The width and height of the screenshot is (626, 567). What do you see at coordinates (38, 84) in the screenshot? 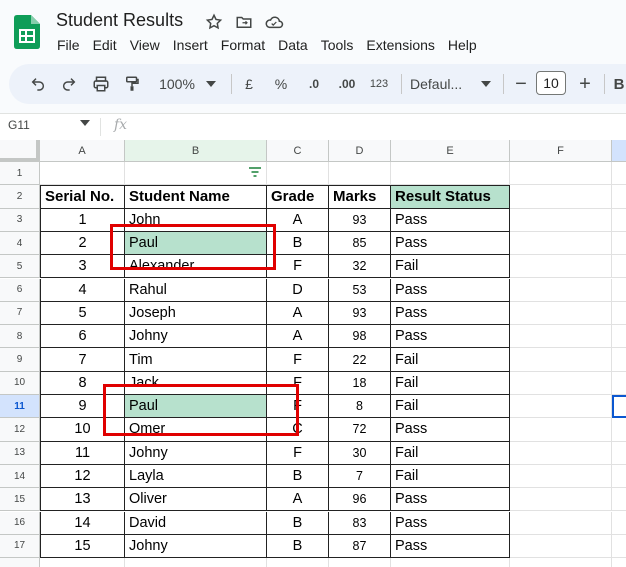
I see `undo-icon` at bounding box center [38, 84].